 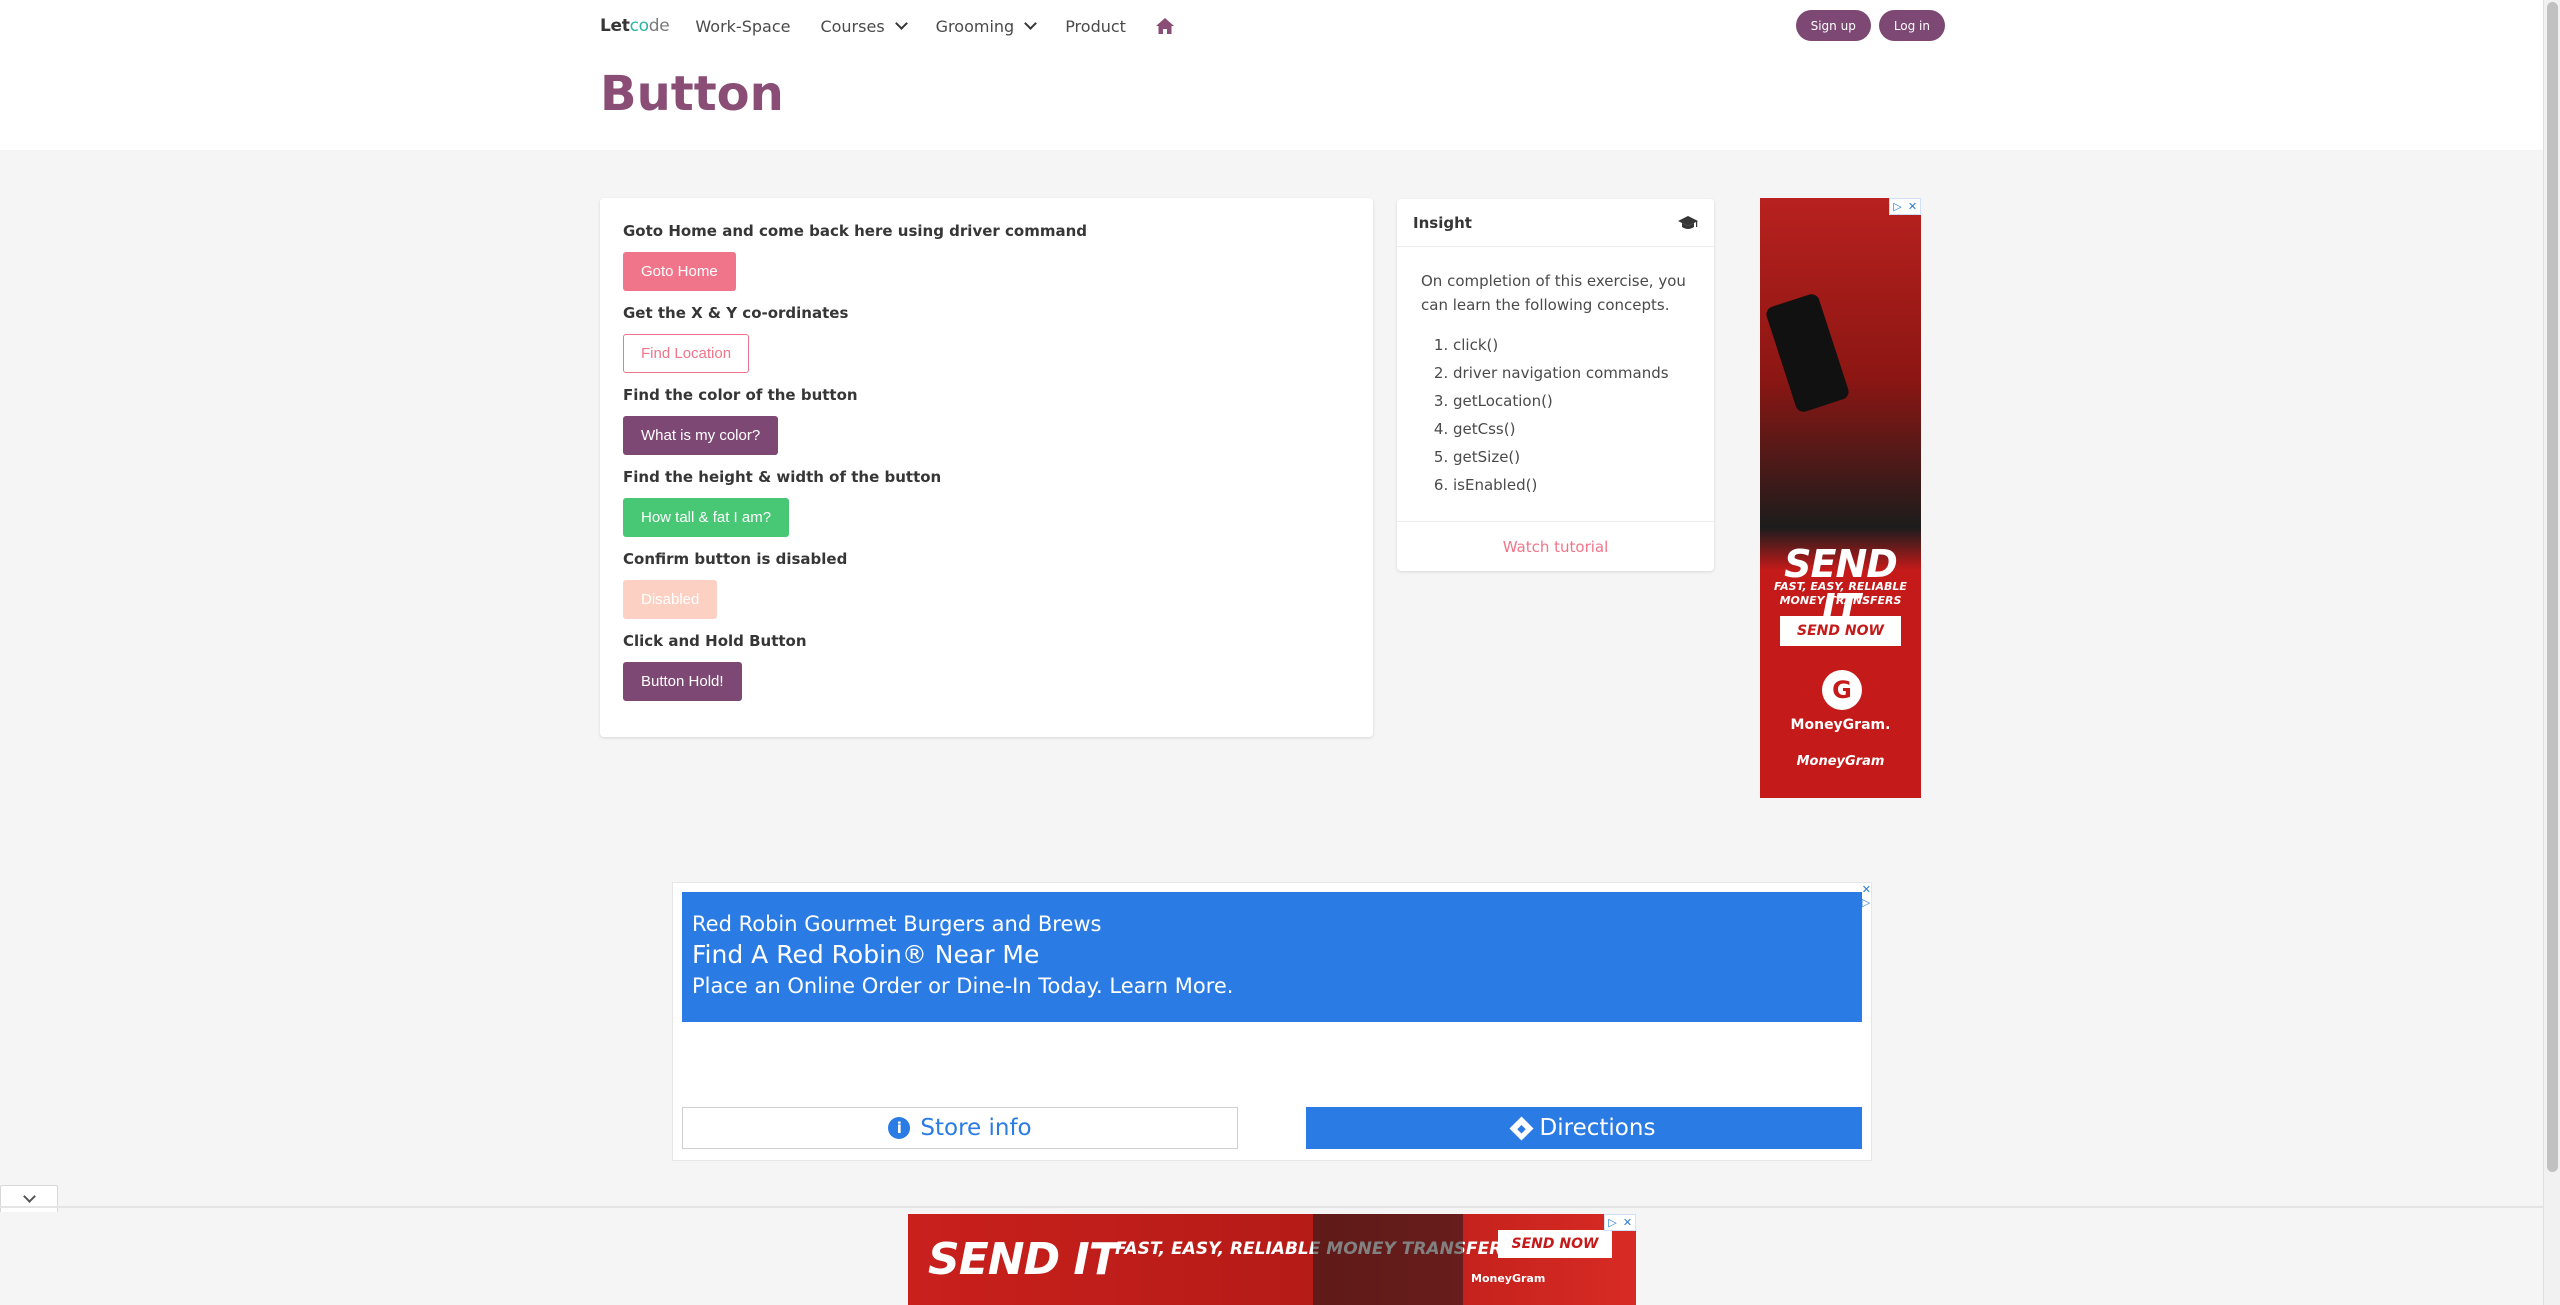 What do you see at coordinates (1442, 222) in the screenshot?
I see `insight-title: Insight` at bounding box center [1442, 222].